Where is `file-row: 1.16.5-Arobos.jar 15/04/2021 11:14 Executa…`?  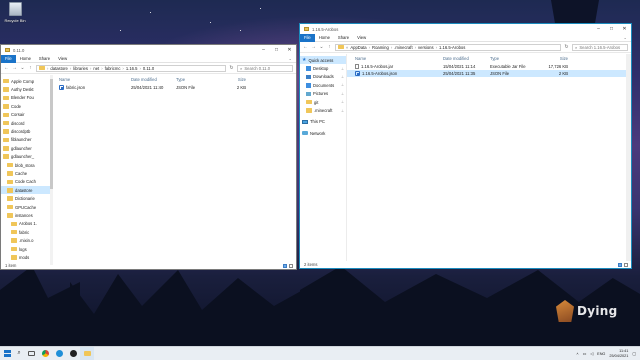
file-row: 1.16.5-Arobos.jar 15/04/2021 11:14 Executa… is located at coordinates (489, 66).